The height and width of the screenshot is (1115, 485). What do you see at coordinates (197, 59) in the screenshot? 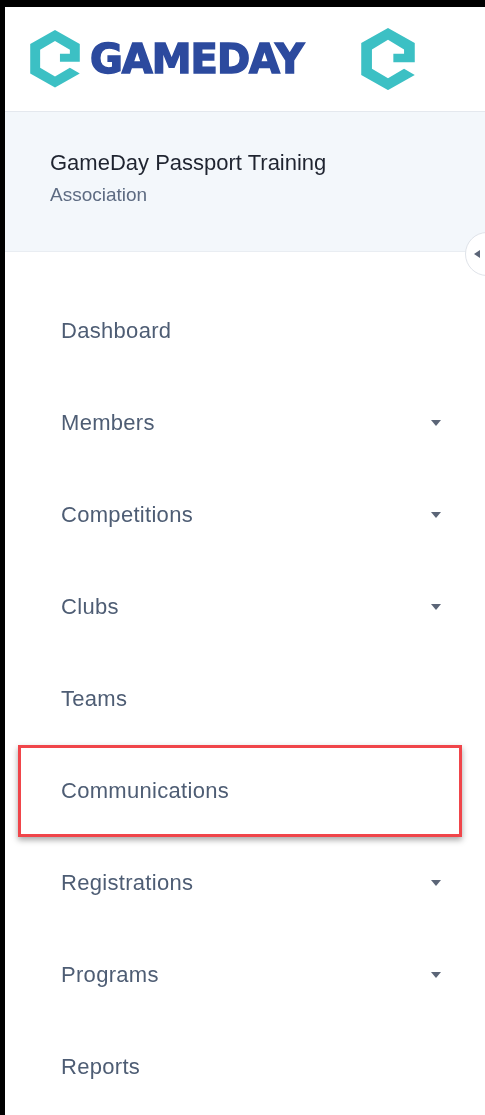
I see `brand-wordmark: GAMEDAY` at bounding box center [197, 59].